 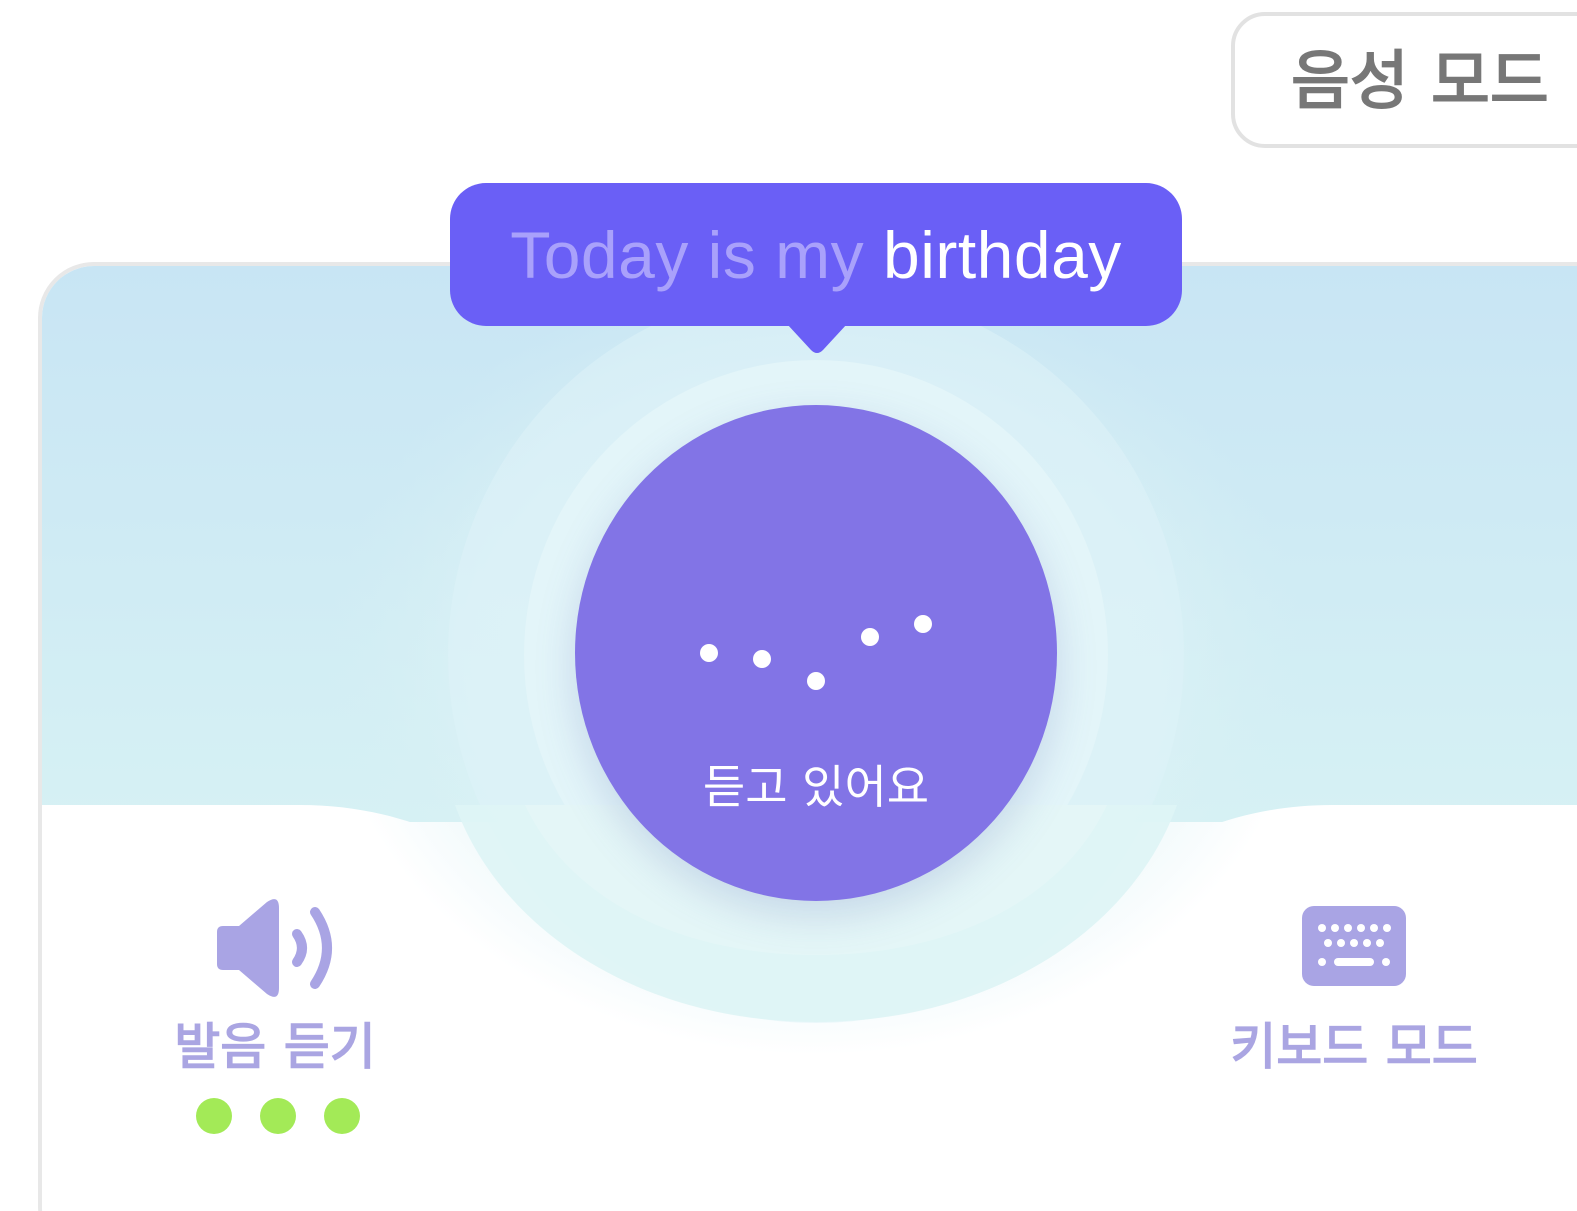 What do you see at coordinates (275, 1015) in the screenshot?
I see `listen-pronunciation-button: 발음 듣기` at bounding box center [275, 1015].